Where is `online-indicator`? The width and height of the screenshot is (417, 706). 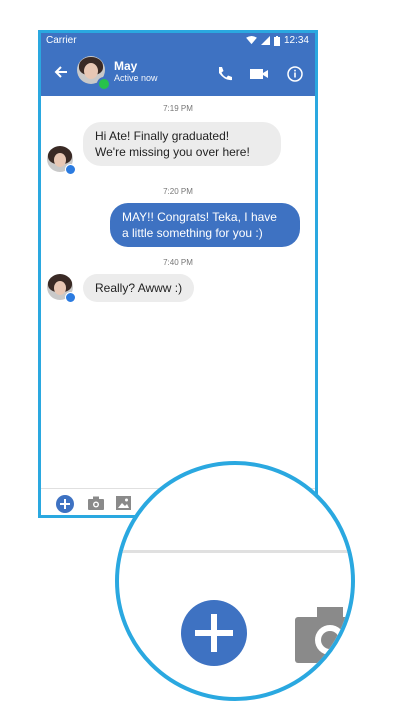
online-indicator is located at coordinates (104, 84).